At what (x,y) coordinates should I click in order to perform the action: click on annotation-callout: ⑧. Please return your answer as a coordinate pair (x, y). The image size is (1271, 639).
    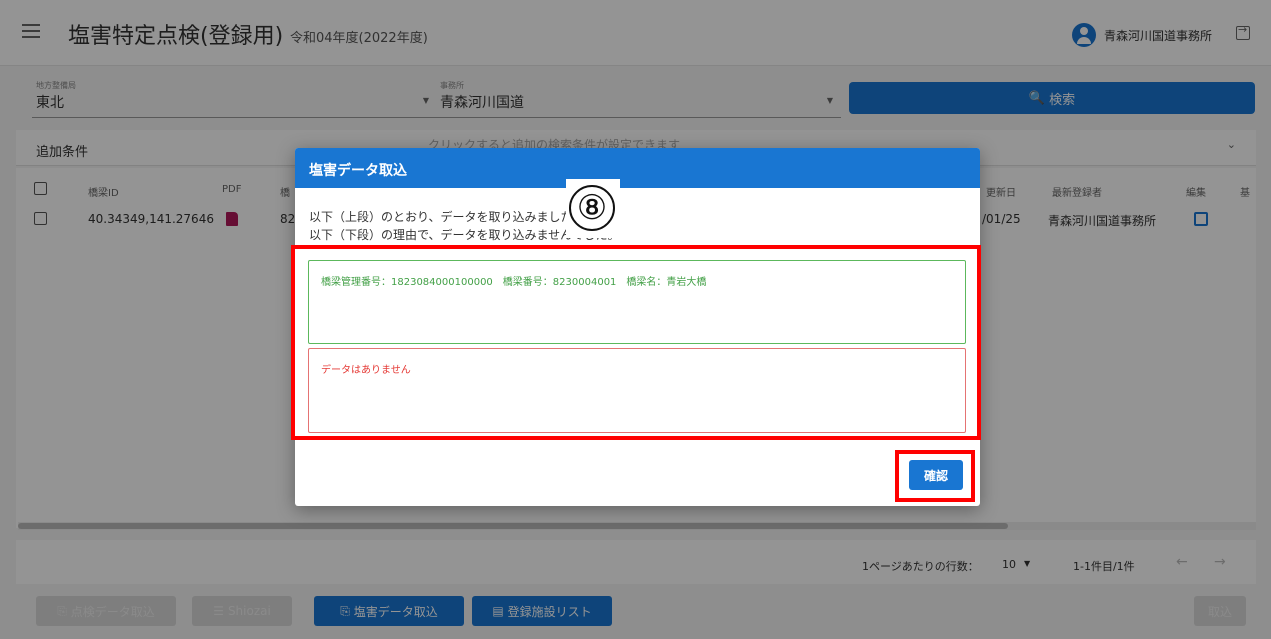
    Looking at the image, I should click on (593, 208).